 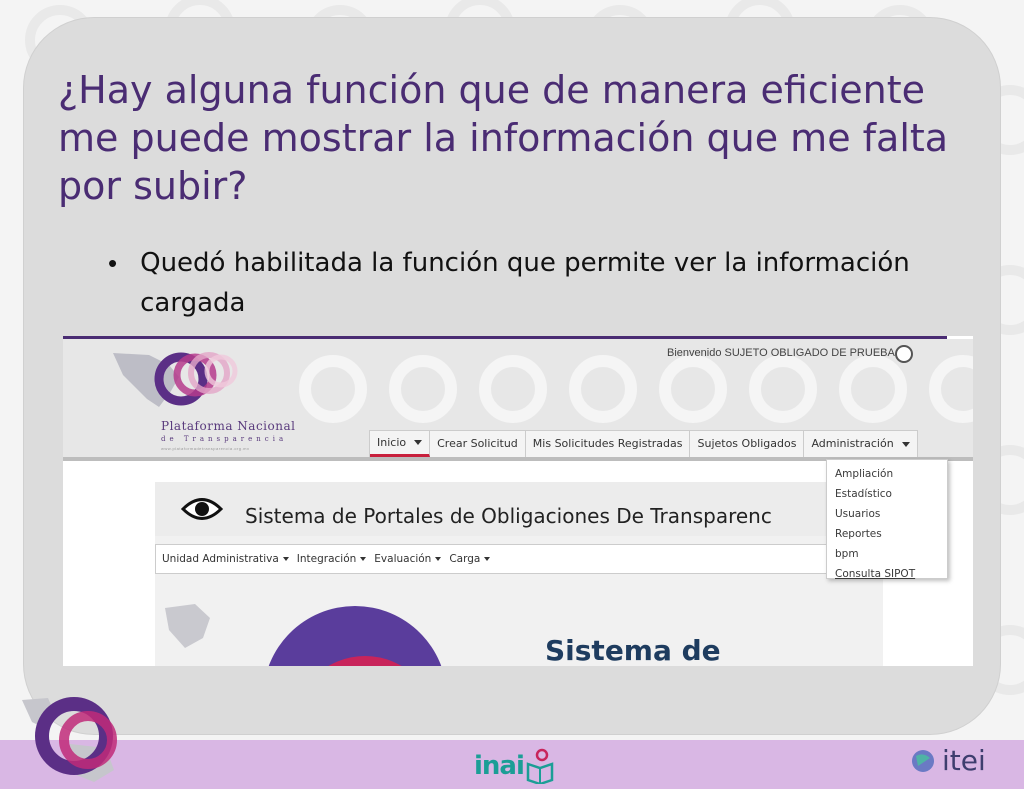 I want to click on nav-sujetos-obligados: Sujetos Obligados, so click(x=747, y=444).